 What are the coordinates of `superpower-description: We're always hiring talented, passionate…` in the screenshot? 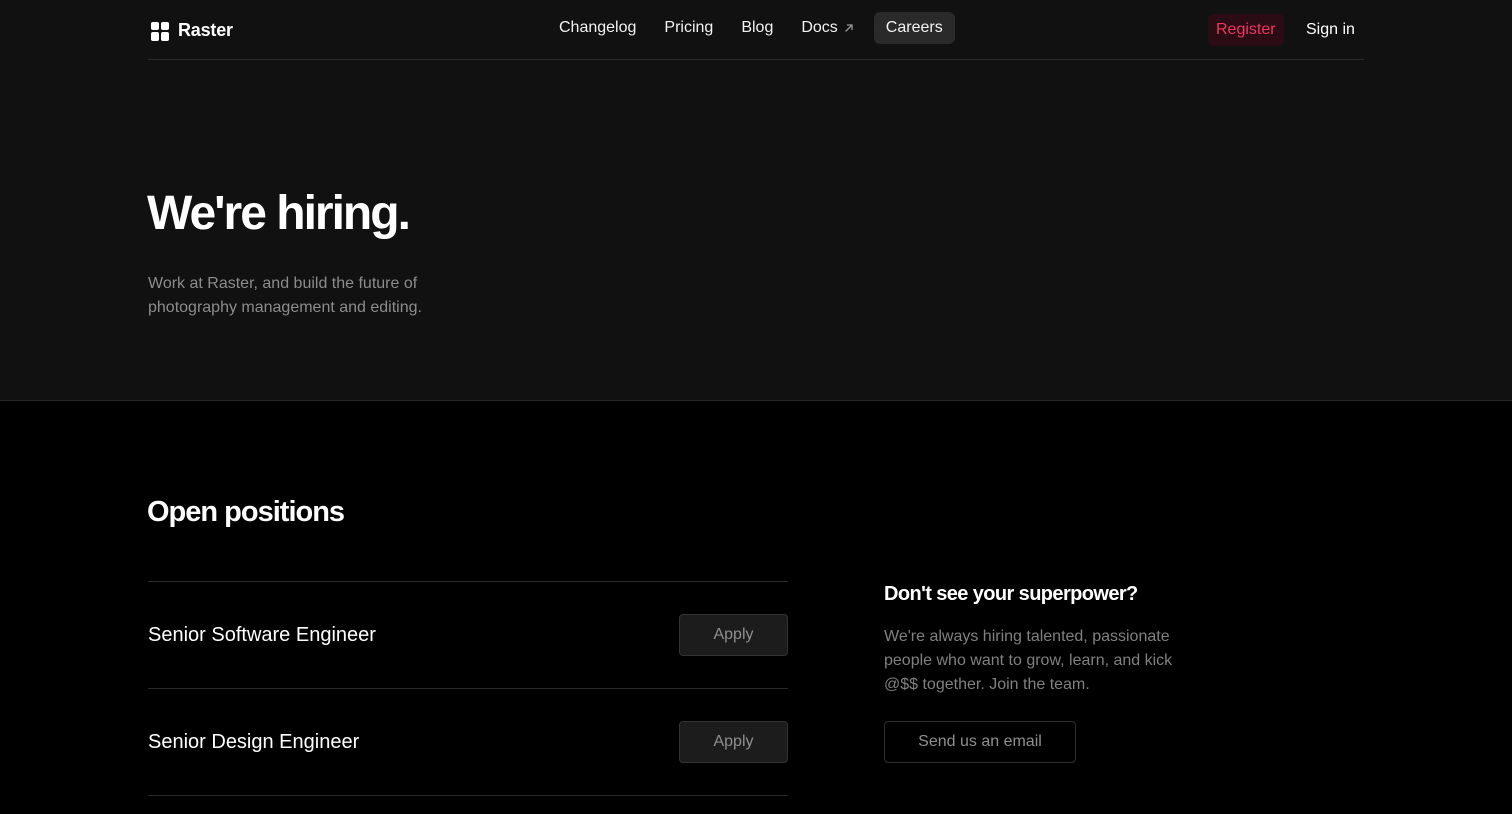 It's located at (1028, 660).